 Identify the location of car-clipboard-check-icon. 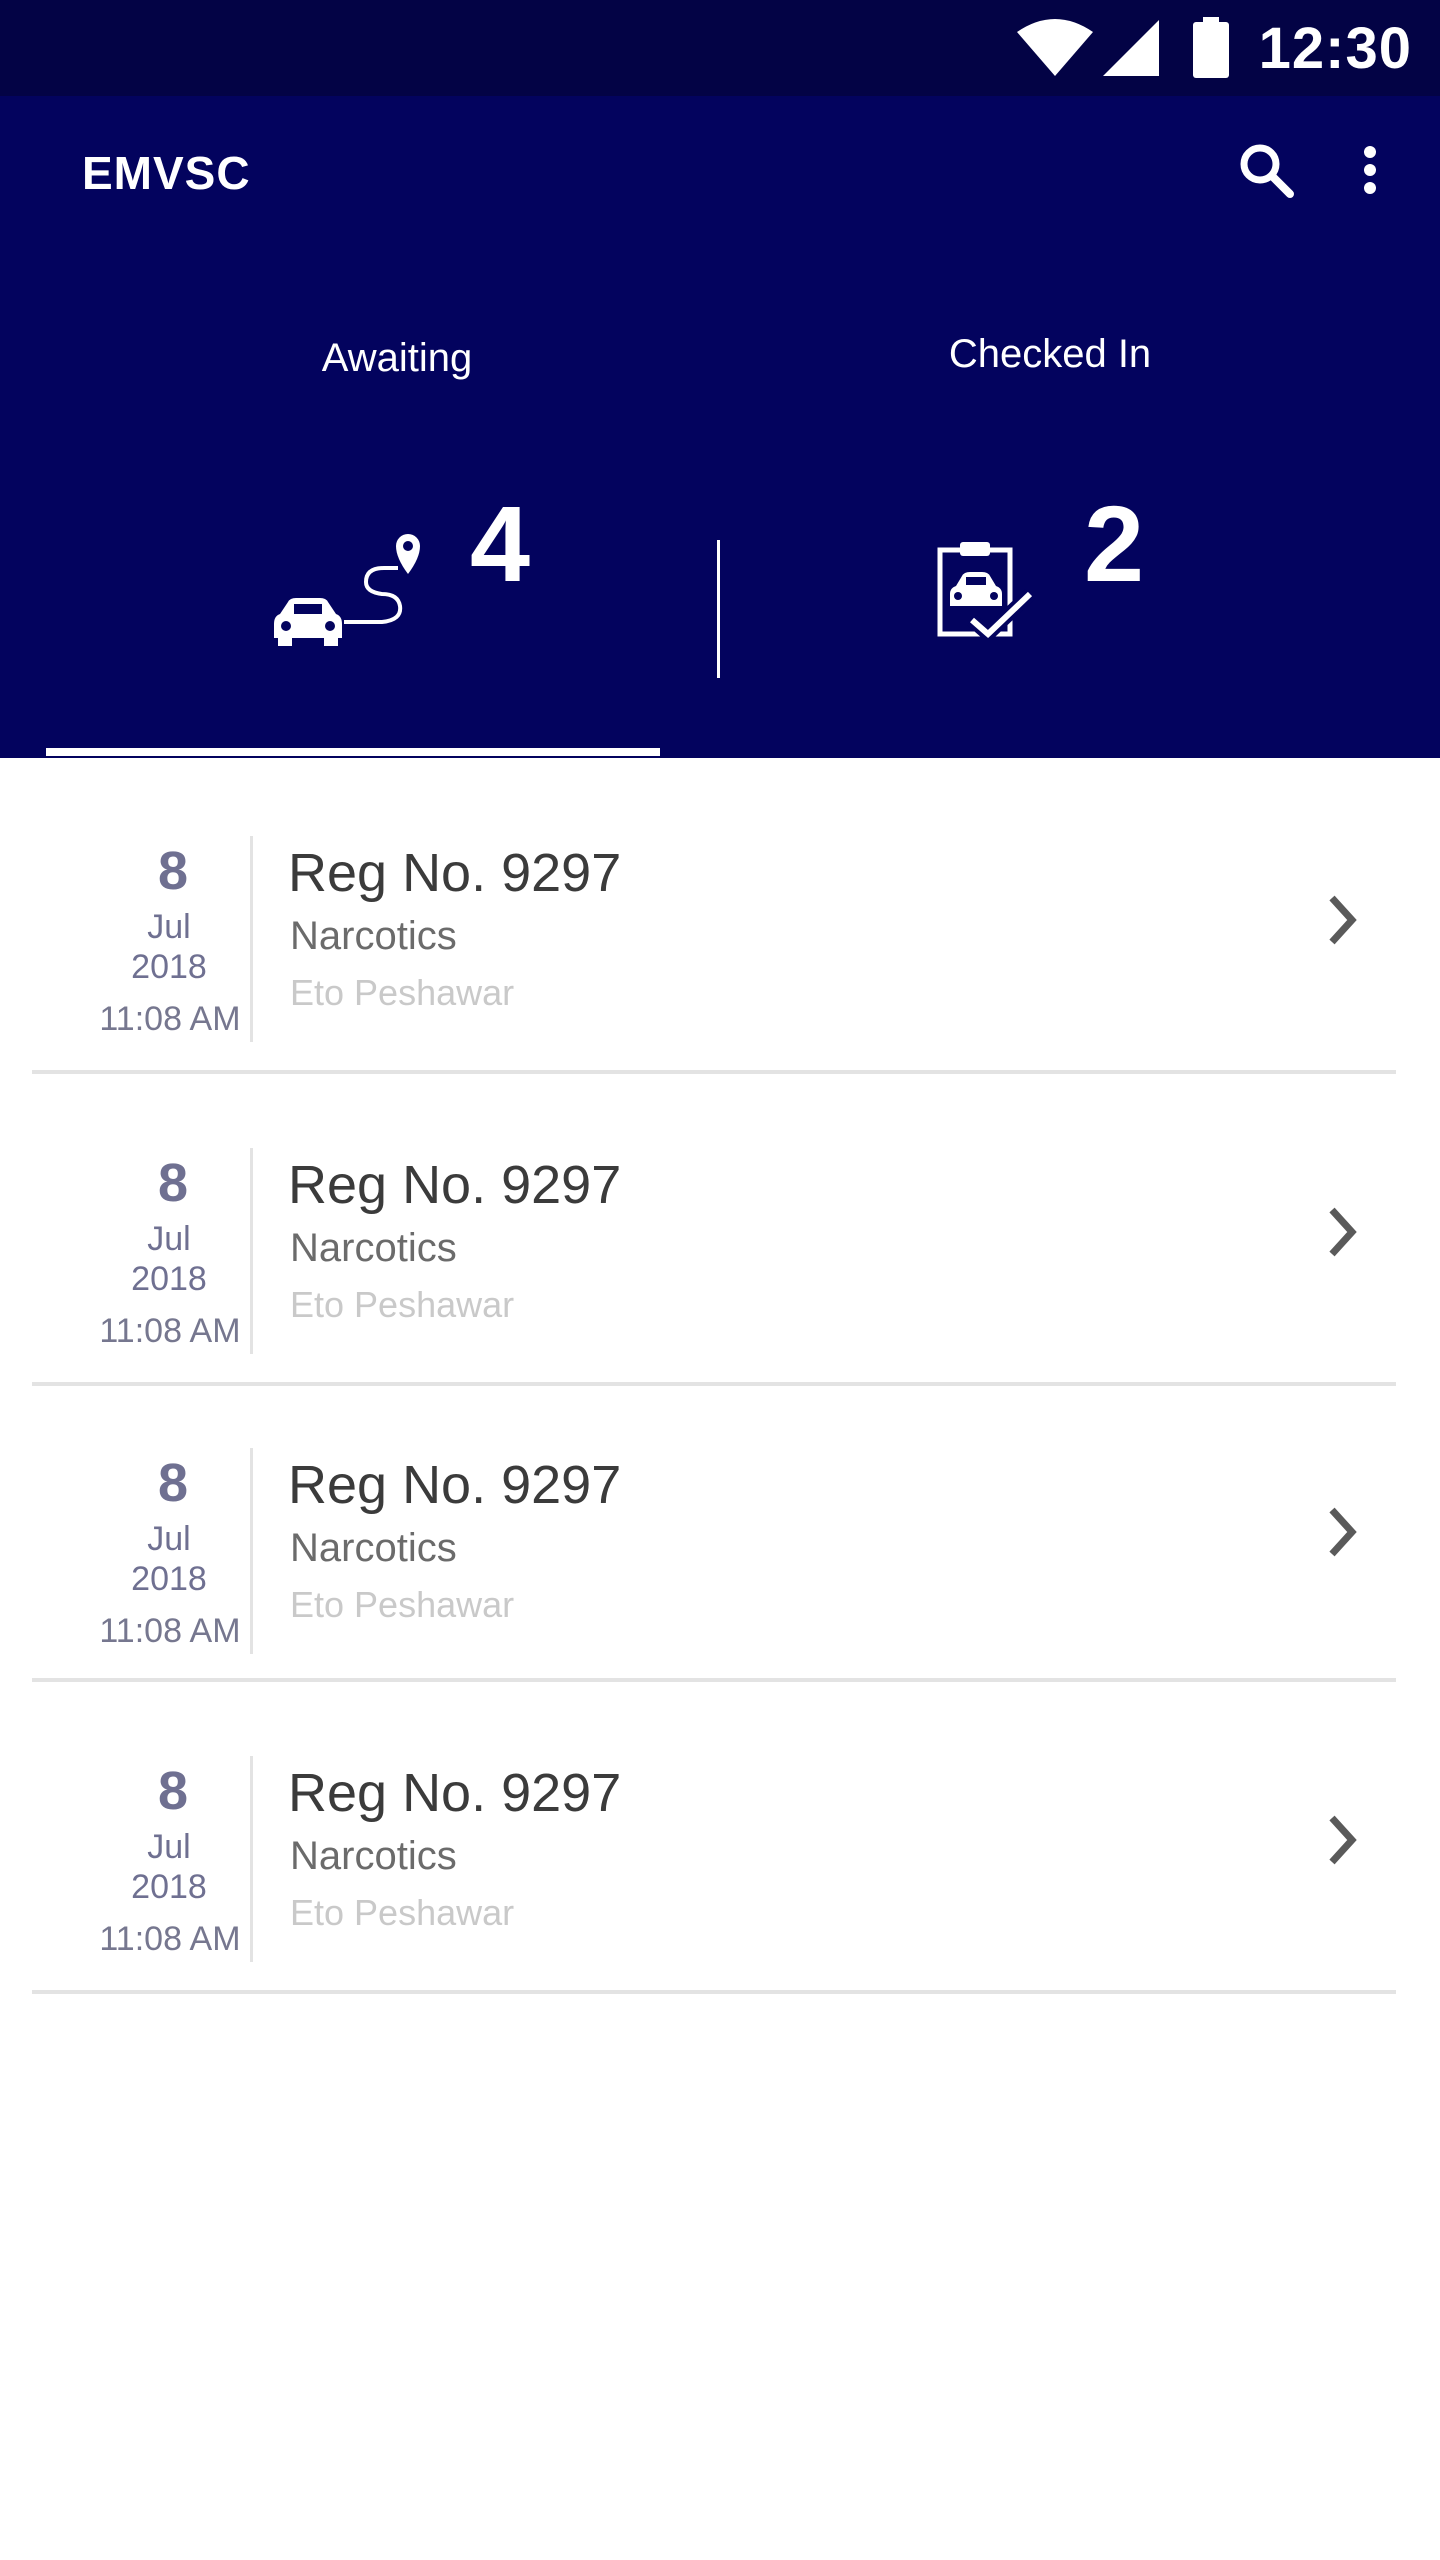
(986, 592).